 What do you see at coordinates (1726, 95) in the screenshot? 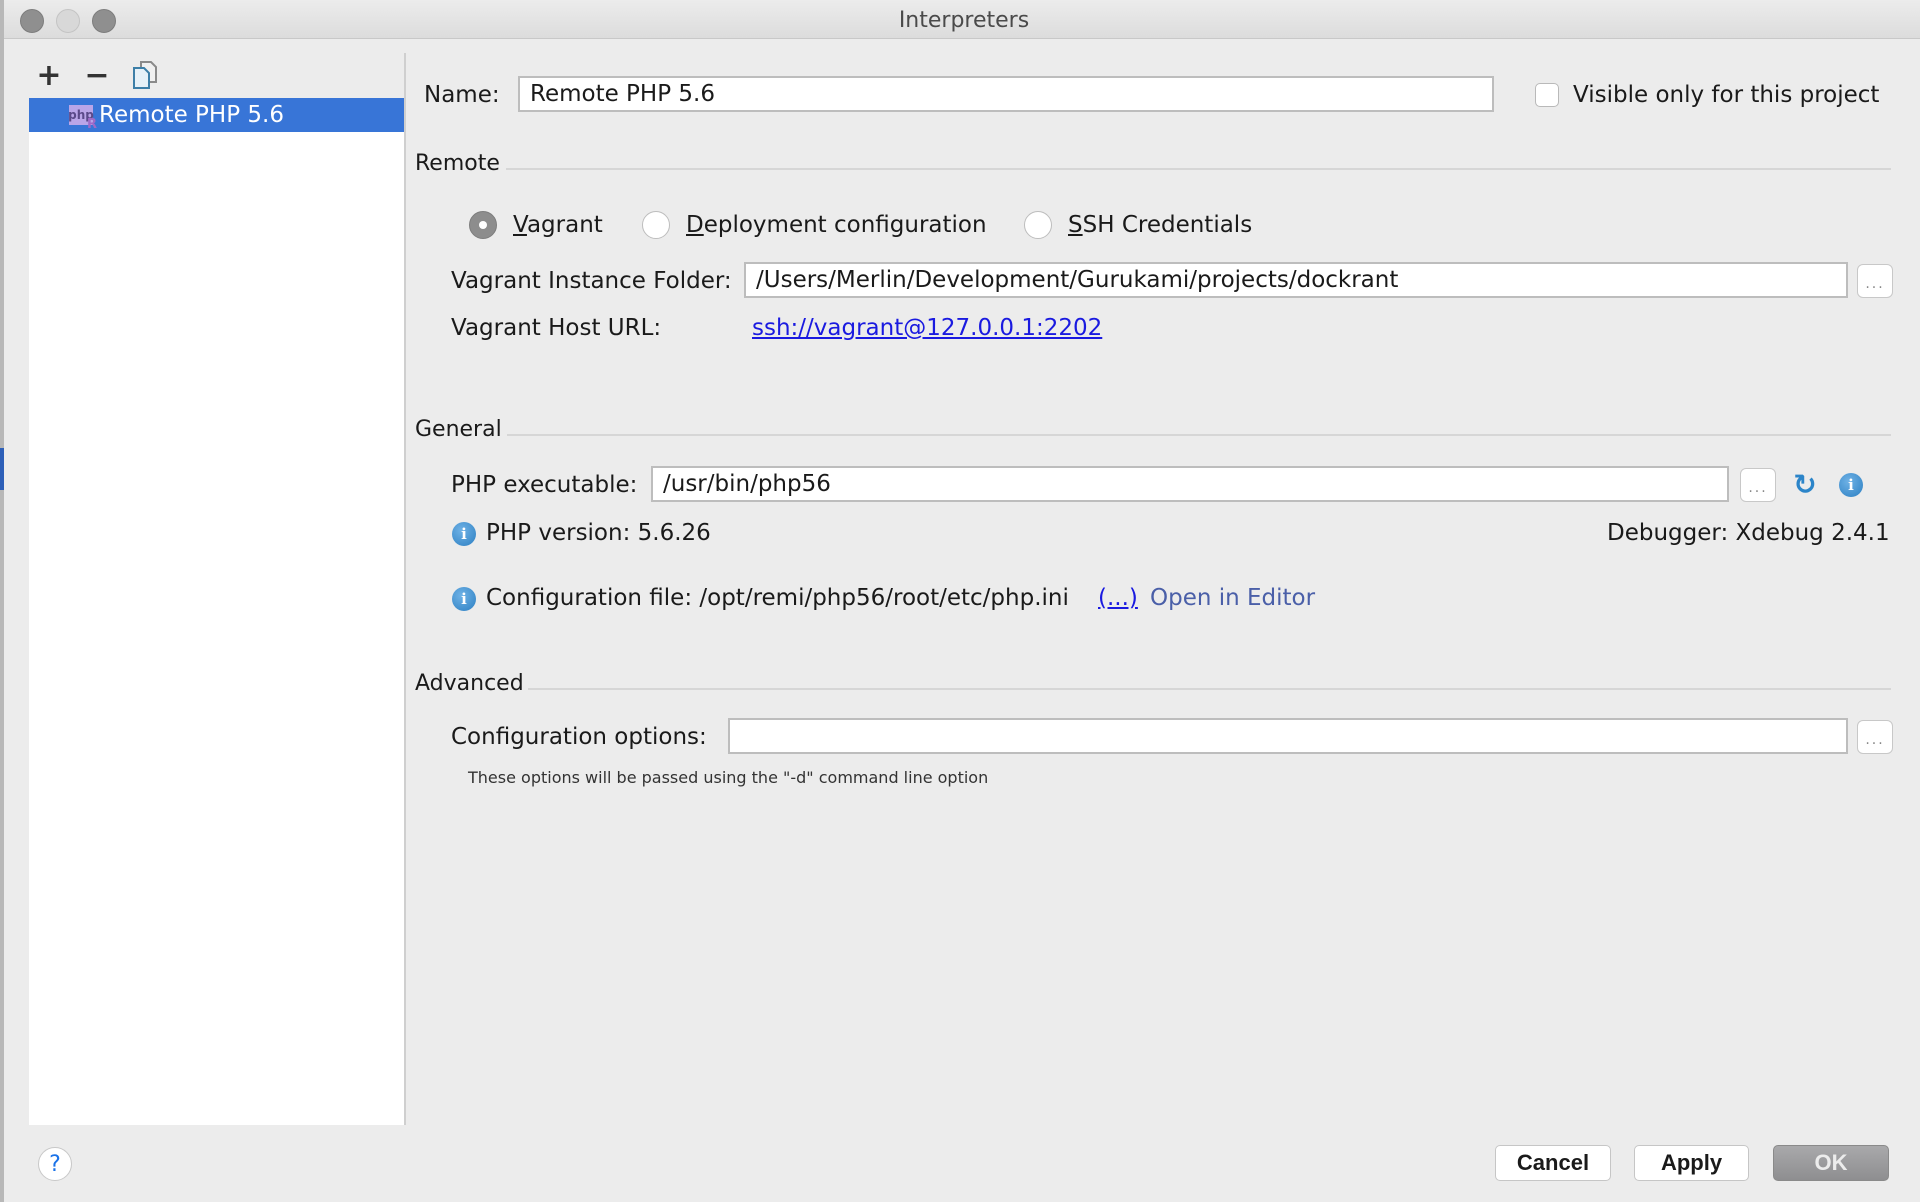
I see `visible-only-label: Visible only for this project` at bounding box center [1726, 95].